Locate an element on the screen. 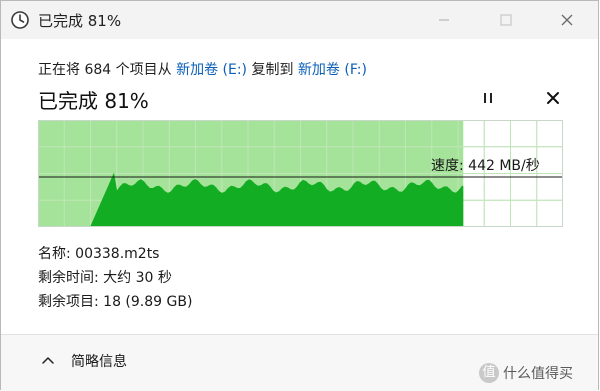  progress-heading: 已完成 81% is located at coordinates (93, 101).